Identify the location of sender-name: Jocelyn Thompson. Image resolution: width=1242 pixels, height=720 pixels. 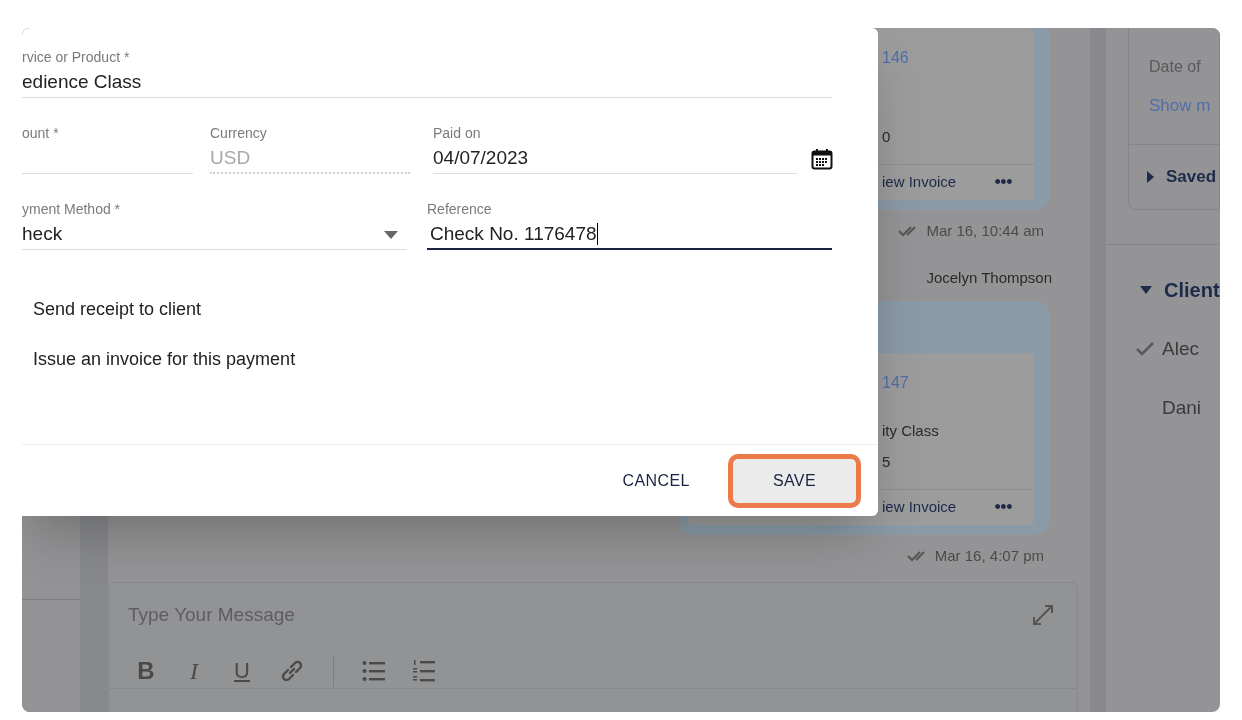
(989, 277).